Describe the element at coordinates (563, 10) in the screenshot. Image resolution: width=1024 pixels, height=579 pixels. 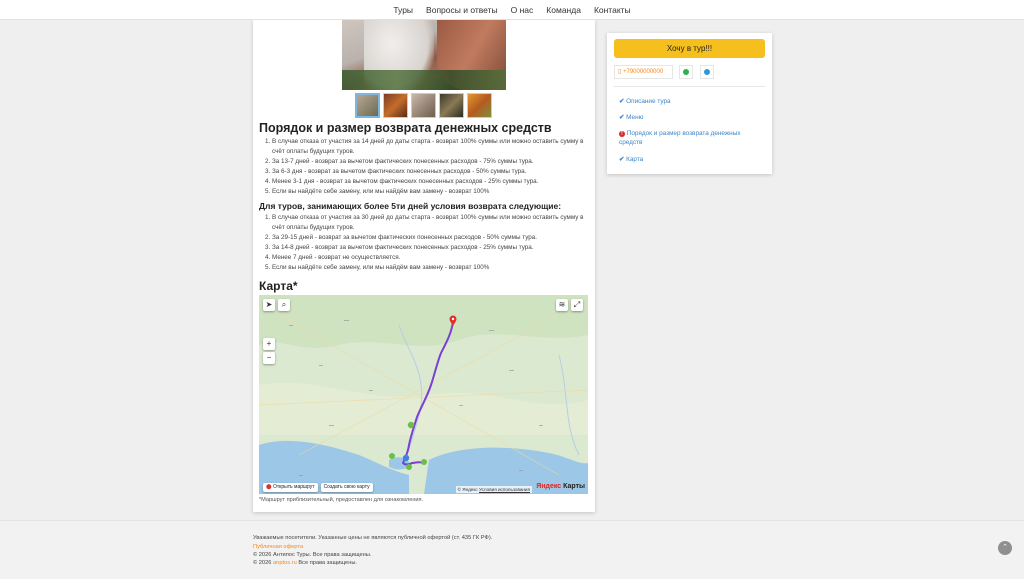
I see `nav-team: Команда` at that location.